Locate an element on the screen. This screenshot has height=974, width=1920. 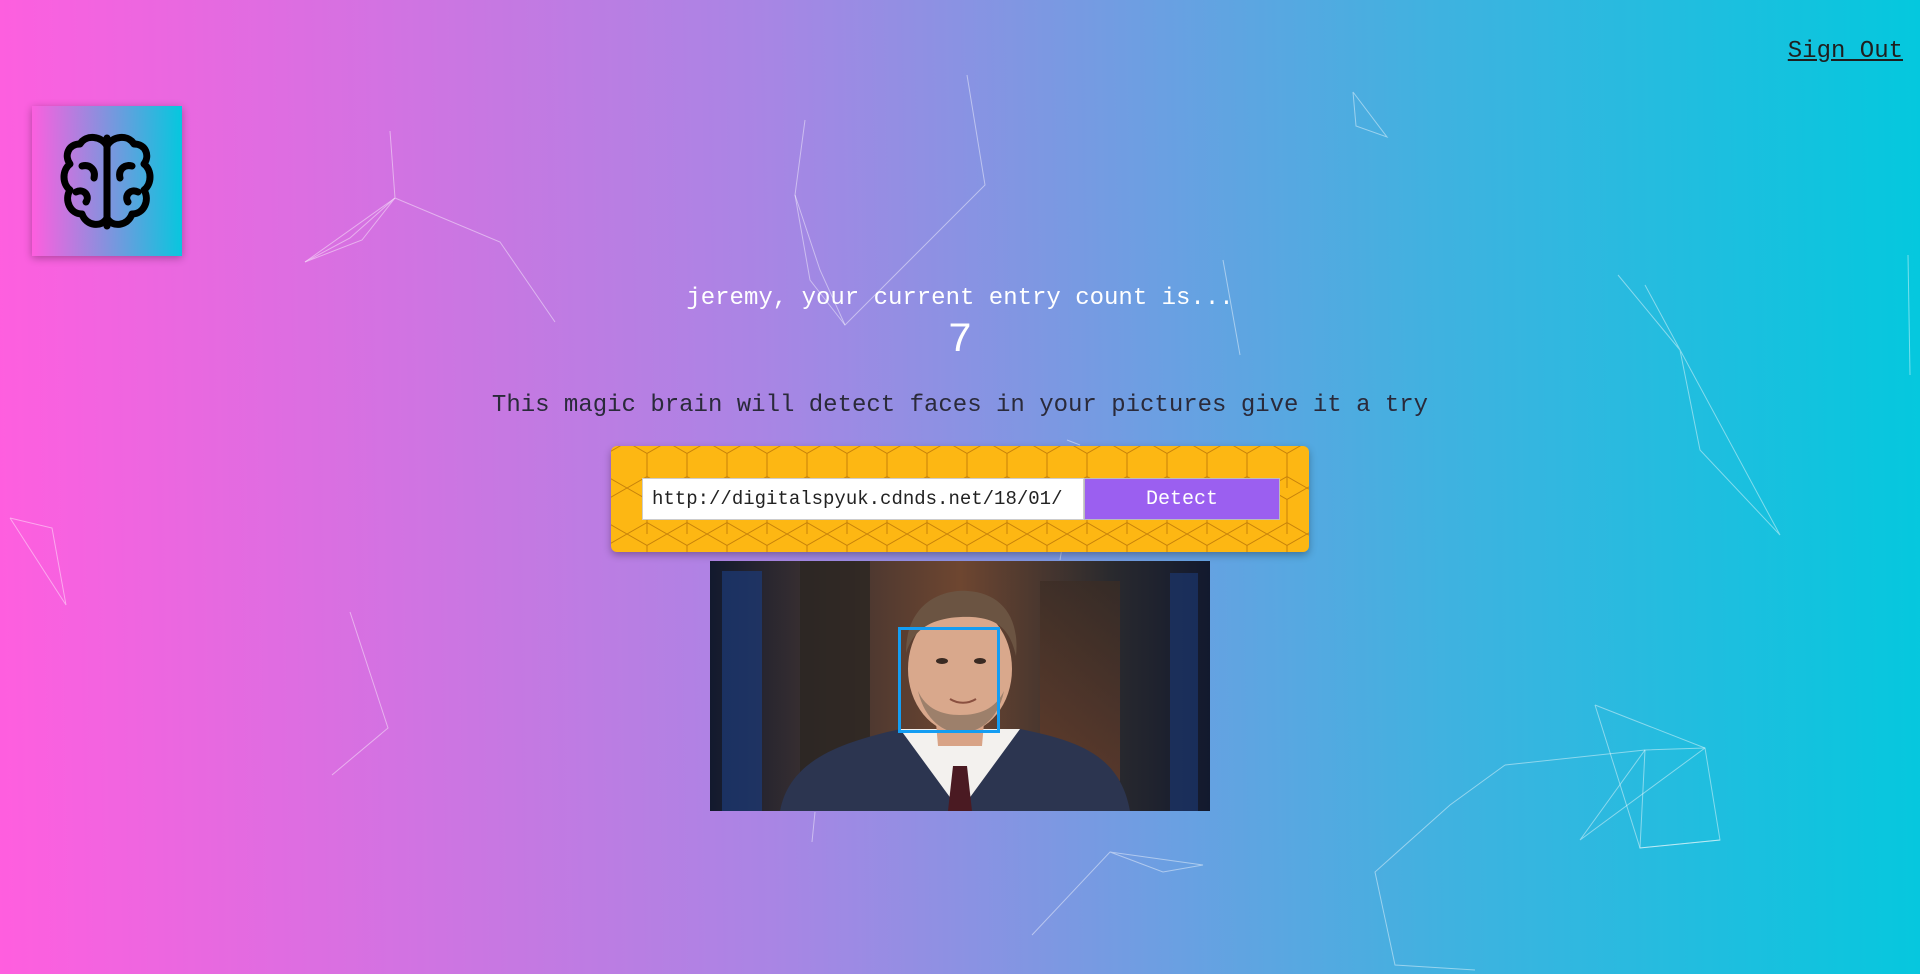
face-image-container is located at coordinates (960, 686).